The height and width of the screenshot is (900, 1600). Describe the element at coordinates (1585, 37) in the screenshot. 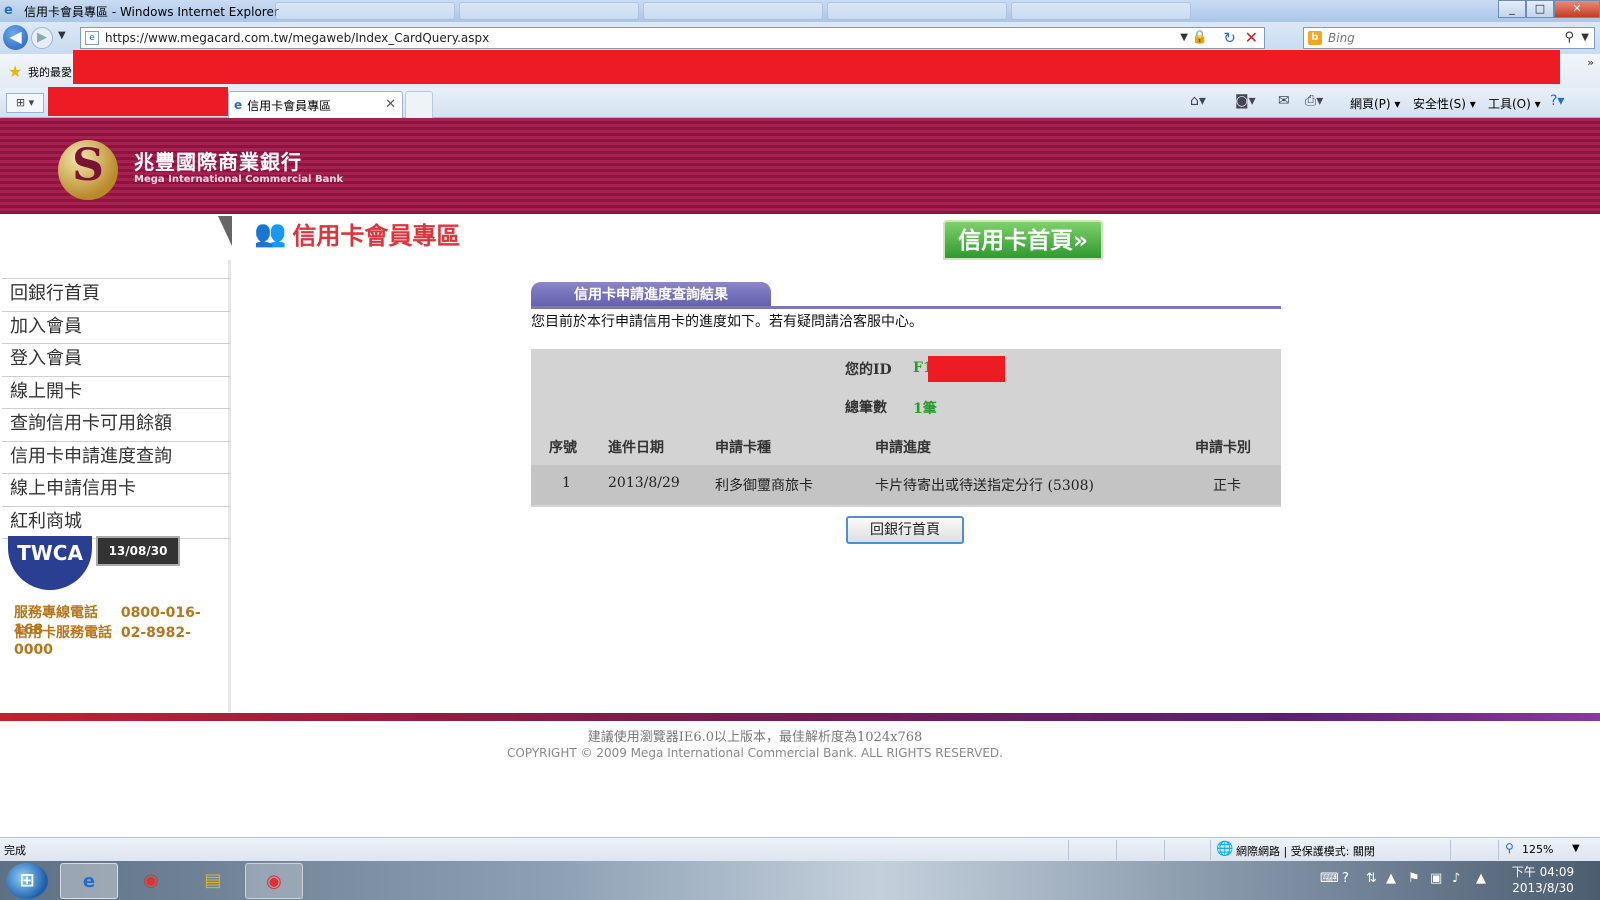

I see `search-dropdown-icon: ▼` at that location.